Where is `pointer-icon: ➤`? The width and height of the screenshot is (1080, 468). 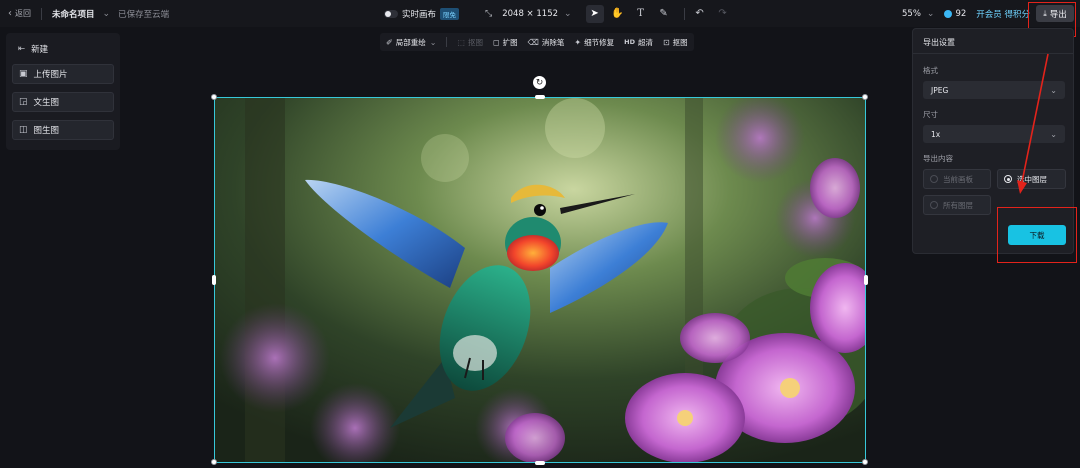 pointer-icon: ➤ is located at coordinates (594, 13).